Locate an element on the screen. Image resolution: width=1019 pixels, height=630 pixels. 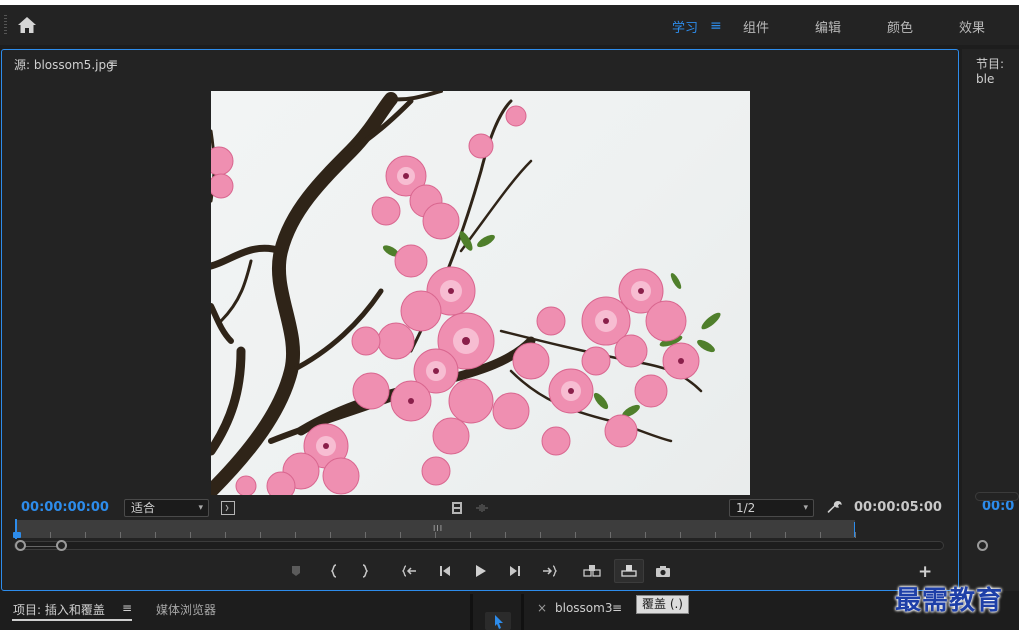
step-back-icon is located at coordinates (445, 571).